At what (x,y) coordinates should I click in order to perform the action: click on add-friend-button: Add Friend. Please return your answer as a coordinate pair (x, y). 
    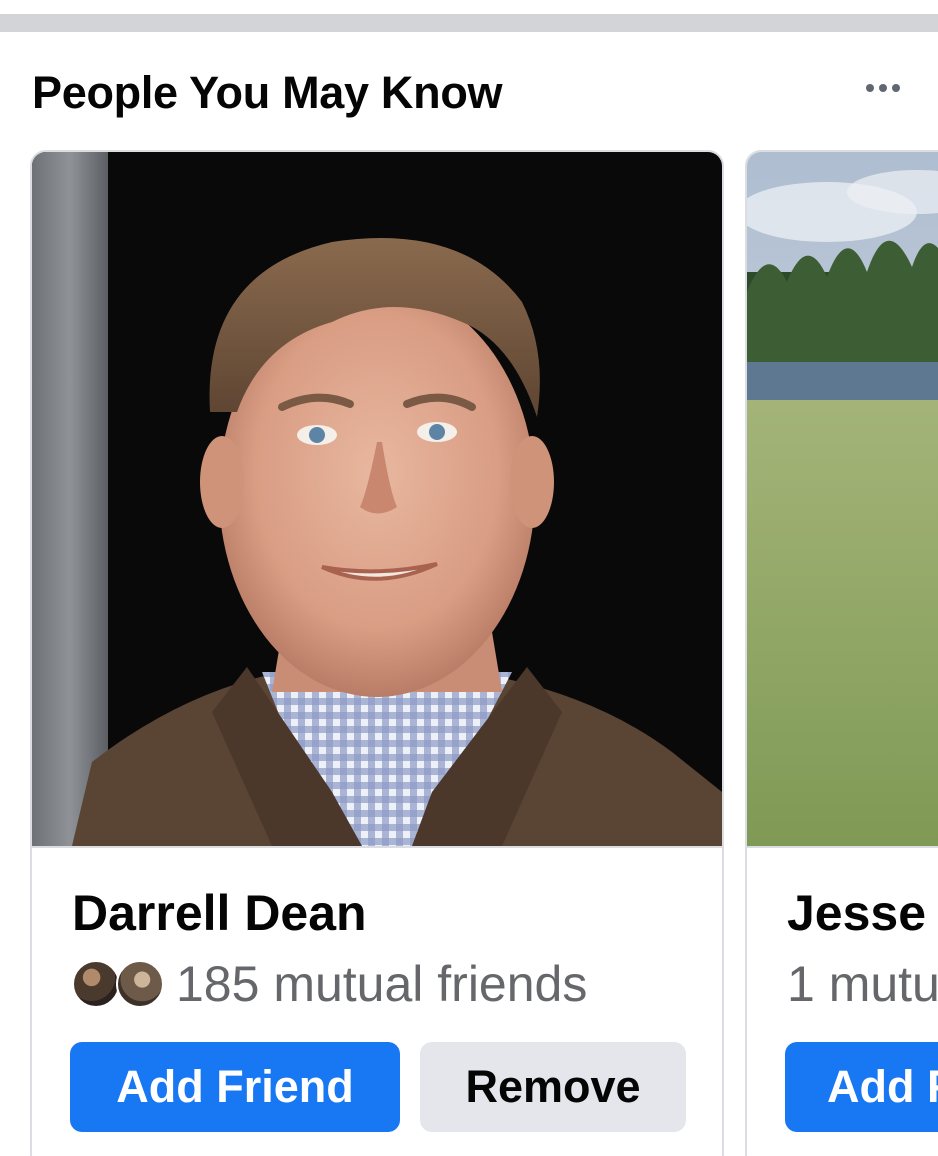
    Looking at the image, I should click on (235, 1087).